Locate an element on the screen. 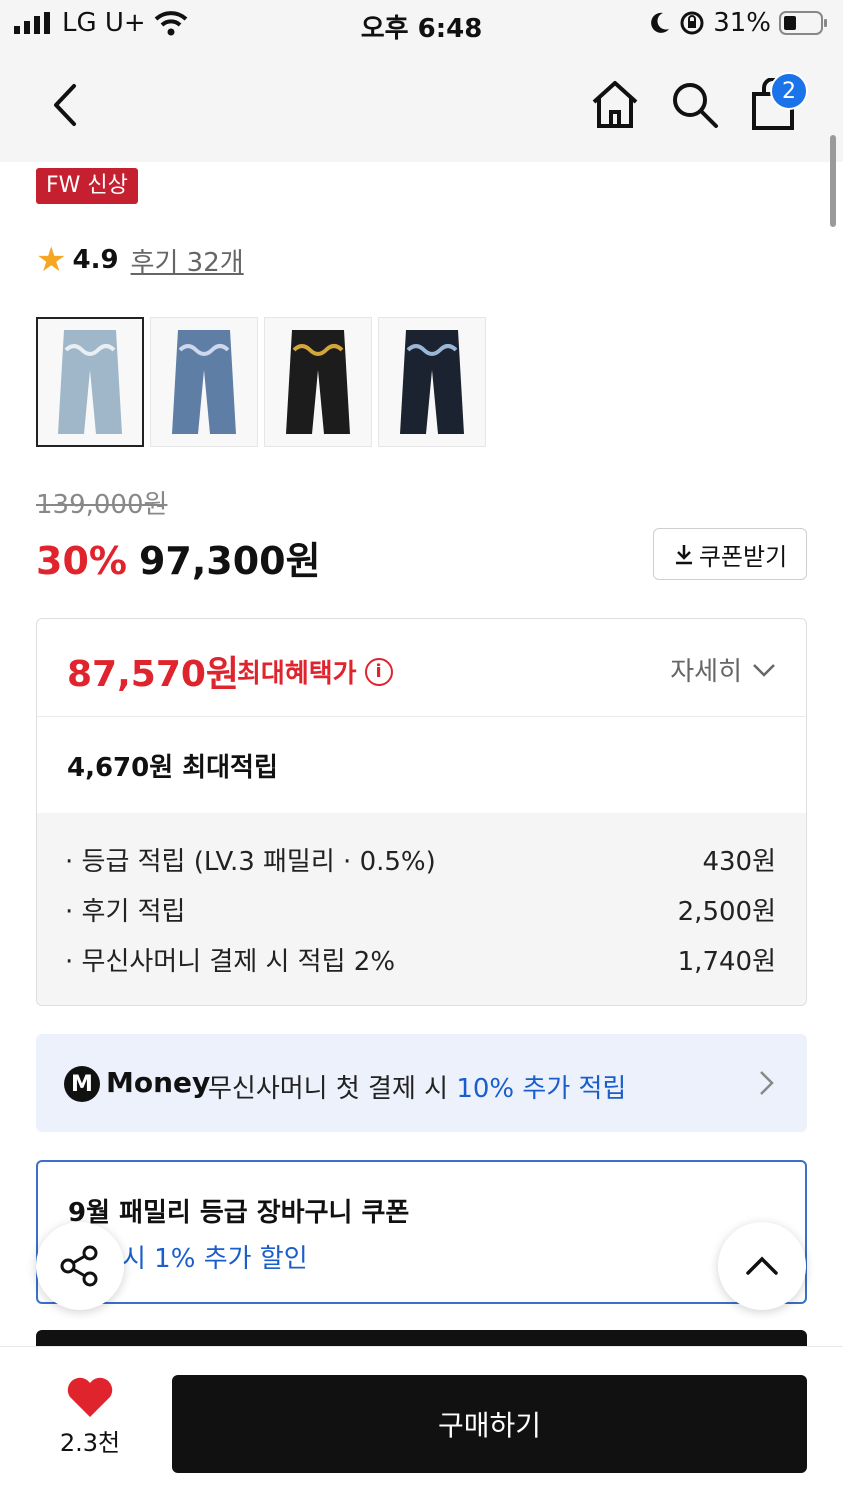 This screenshot has width=843, height=1500. detail-toggle-label: 자세히 is located at coordinates (706, 672).